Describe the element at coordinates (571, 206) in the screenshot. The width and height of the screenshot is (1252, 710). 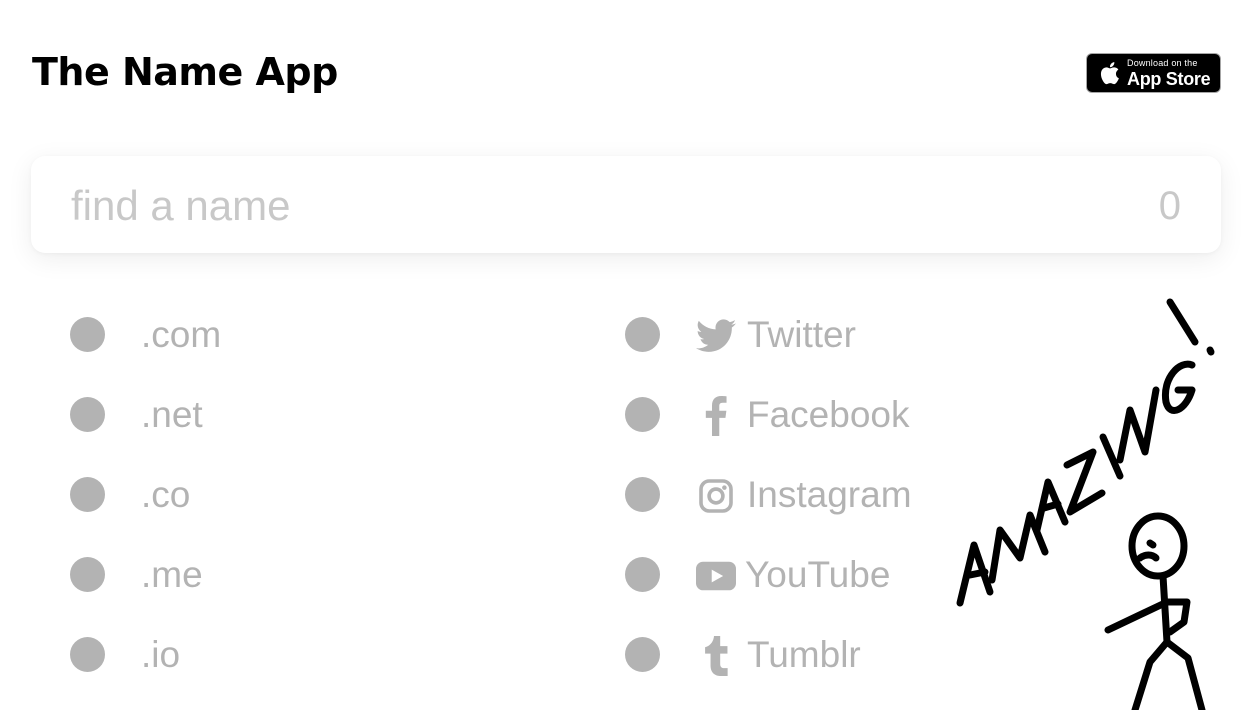
I see `search-input` at that location.